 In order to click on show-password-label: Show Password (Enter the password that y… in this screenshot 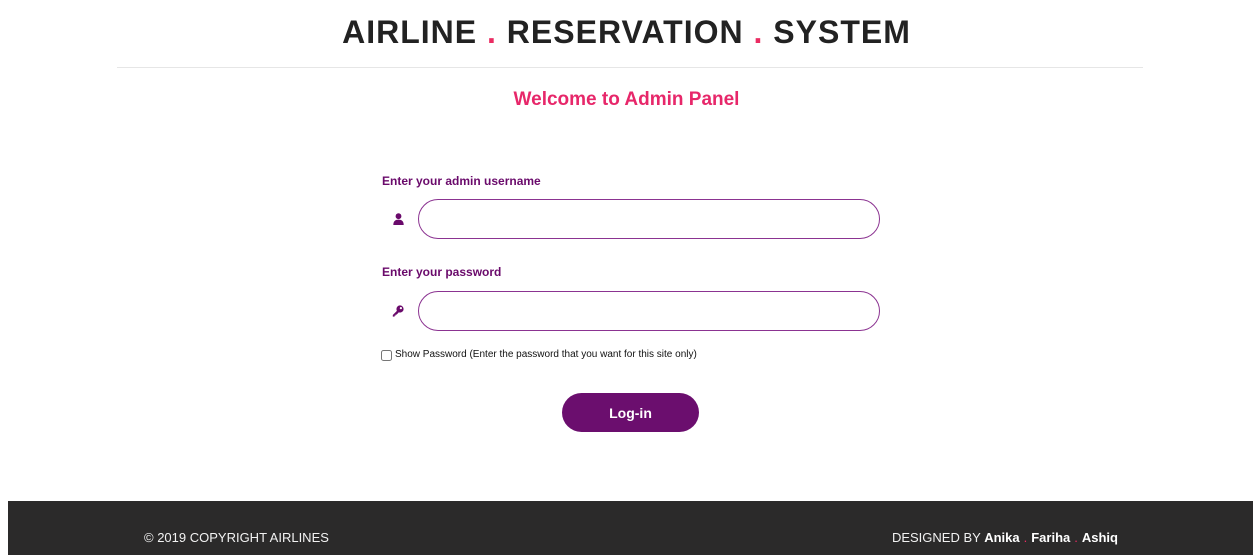, I will do `click(546, 354)`.